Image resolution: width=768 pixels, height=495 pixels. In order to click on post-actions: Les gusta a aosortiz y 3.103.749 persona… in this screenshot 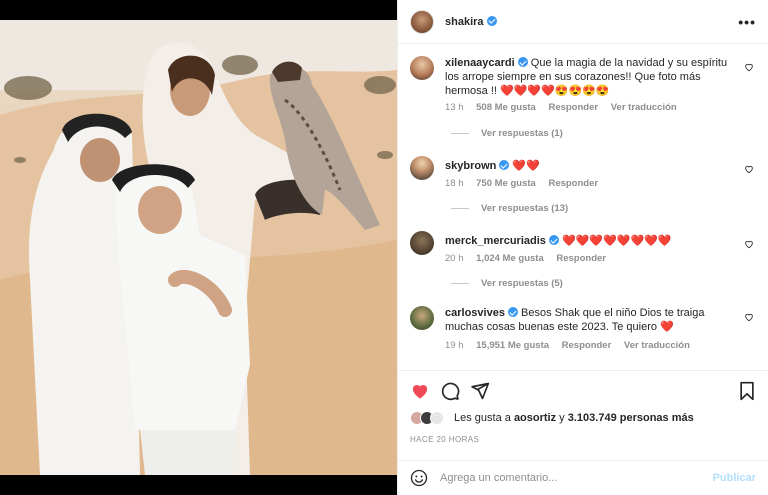, I will do `click(583, 415)`.